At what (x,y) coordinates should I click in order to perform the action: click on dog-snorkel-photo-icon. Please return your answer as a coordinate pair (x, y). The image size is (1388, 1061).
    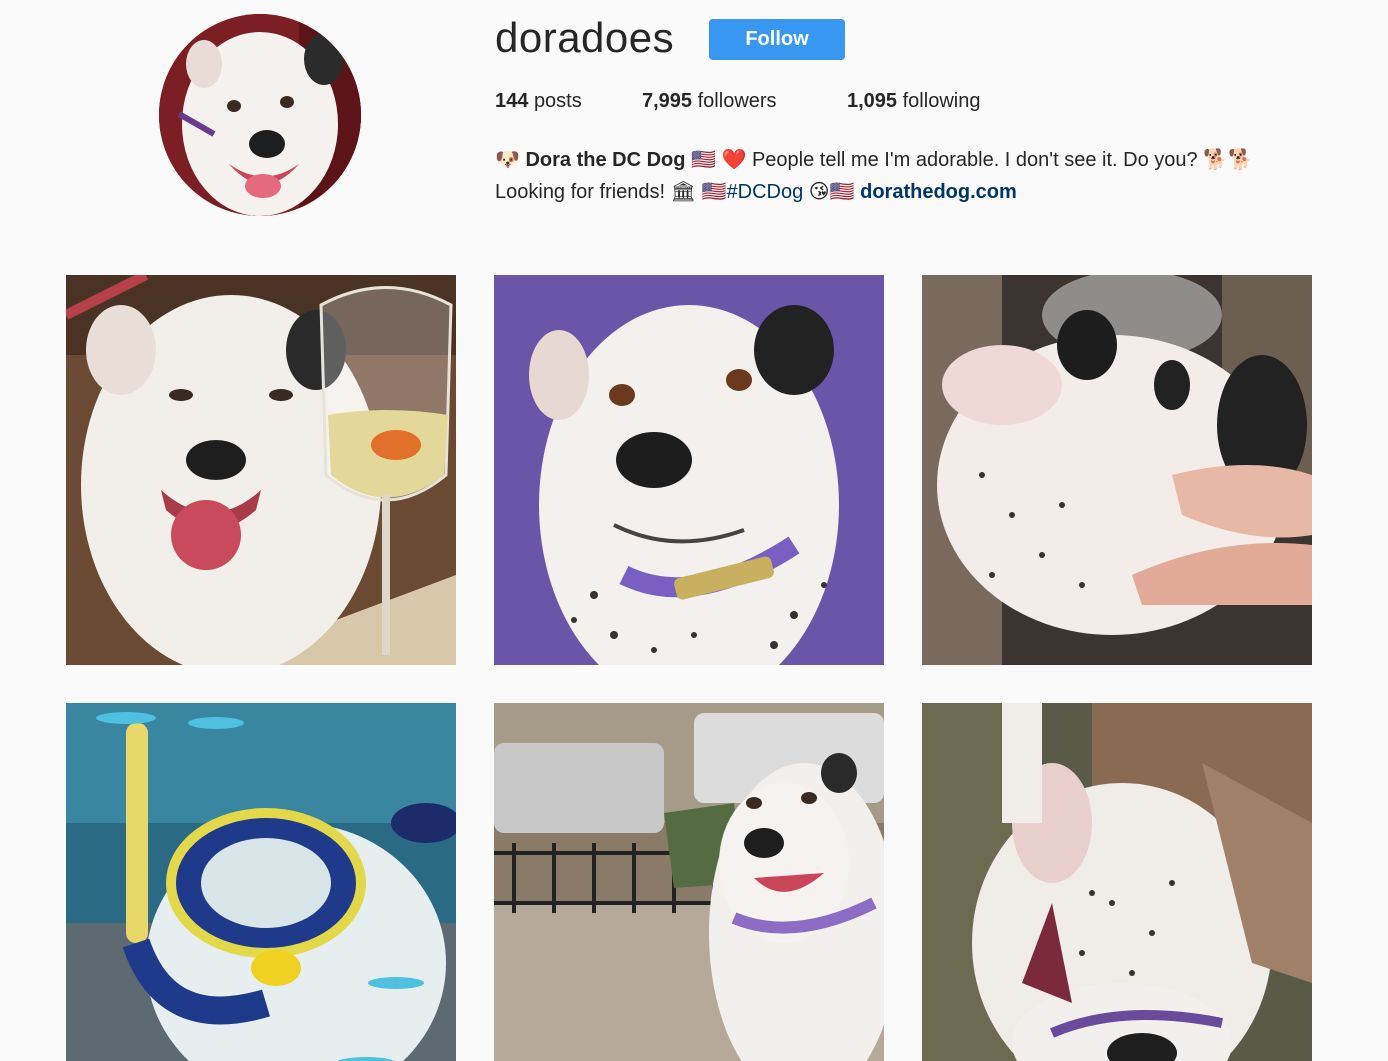
    Looking at the image, I should click on (261, 882).